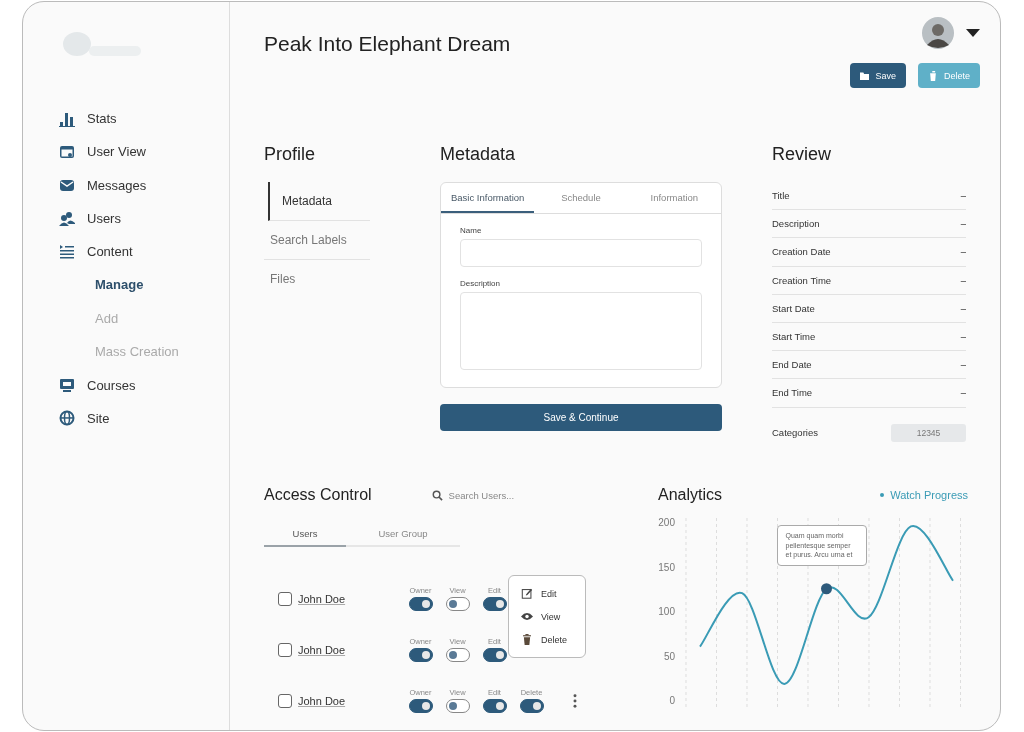 The height and width of the screenshot is (732, 1024). Describe the element at coordinates (938, 33) in the screenshot. I see `avatar` at that location.